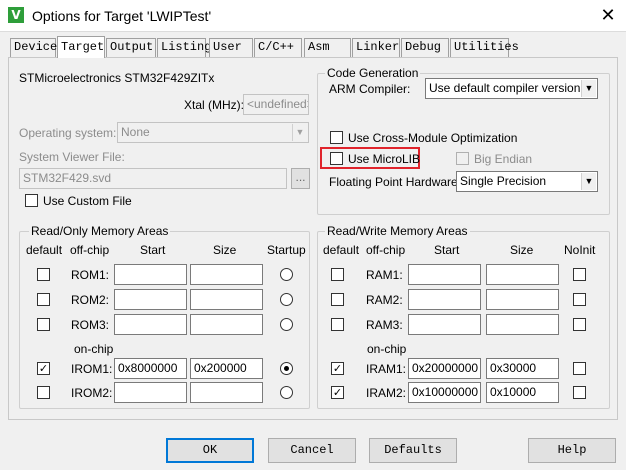 This screenshot has width=626, height=470. I want to click on tab-listing: Listing, so click(184, 47).